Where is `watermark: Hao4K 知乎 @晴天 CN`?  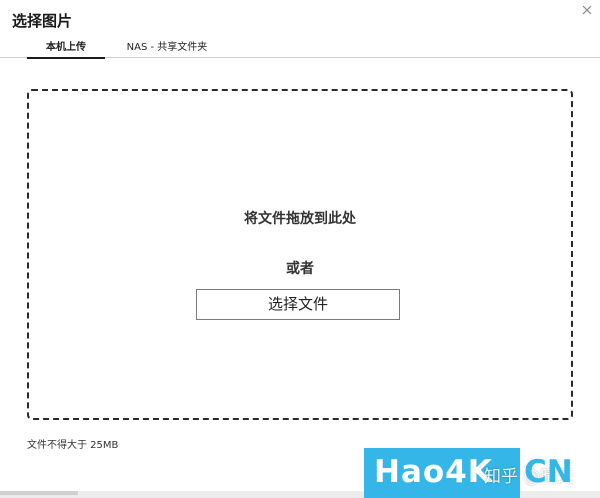
watermark: Hao4K 知乎 @晴天 CN is located at coordinates (482, 473).